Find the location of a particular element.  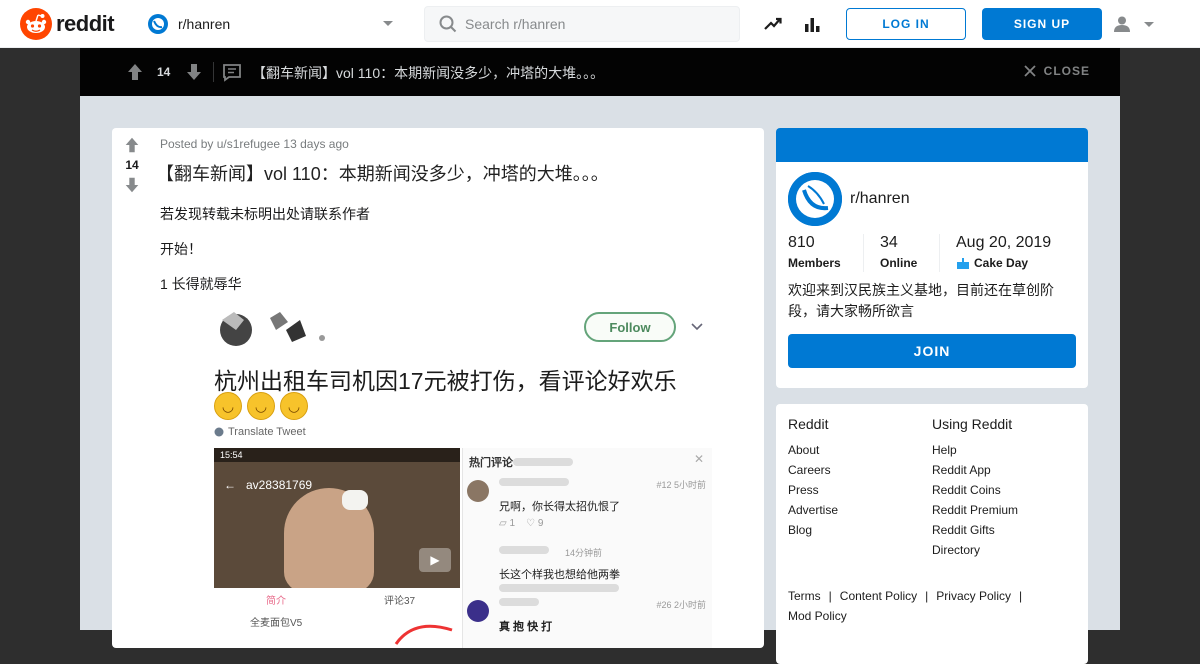

footer-link-coins: Reddit Coins is located at coordinates (975, 490).